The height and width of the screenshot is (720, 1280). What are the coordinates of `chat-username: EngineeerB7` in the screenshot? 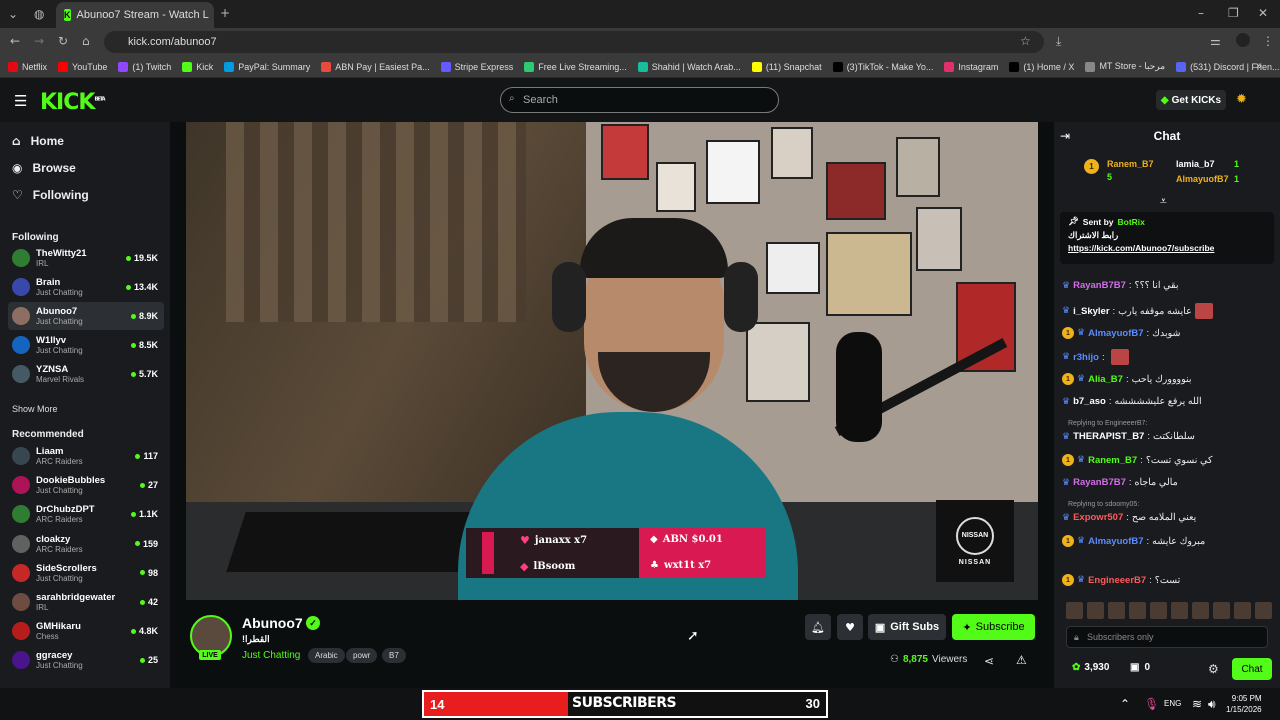 It's located at (1117, 580).